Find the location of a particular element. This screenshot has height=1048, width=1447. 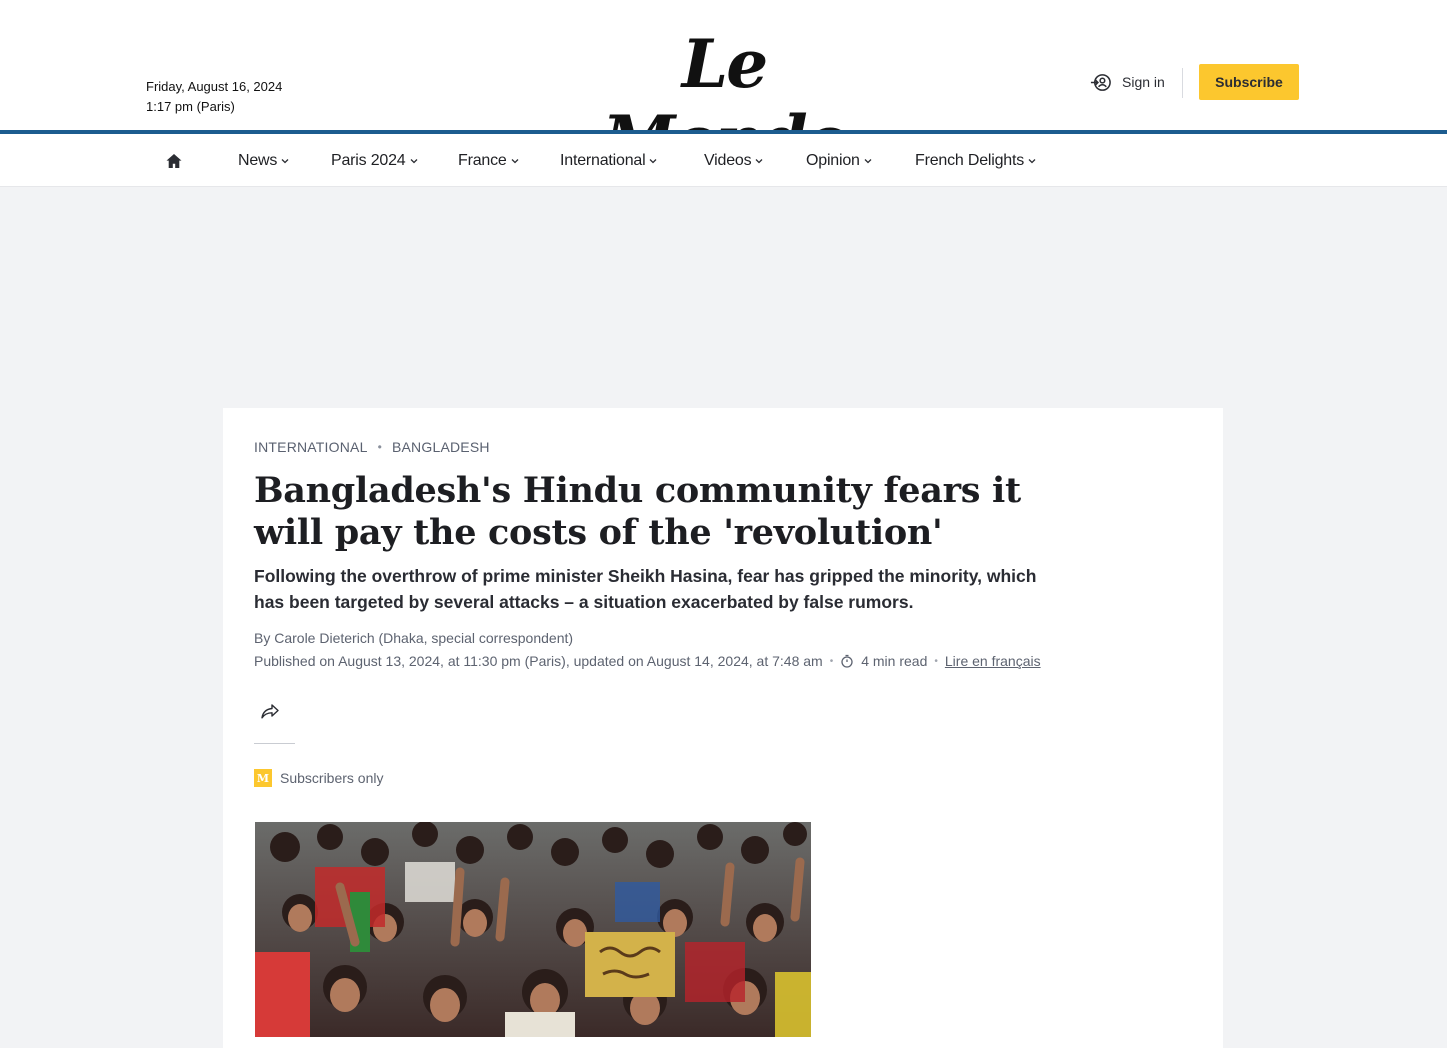

current-date: Friday, August 16, 2024 is located at coordinates (214, 86).